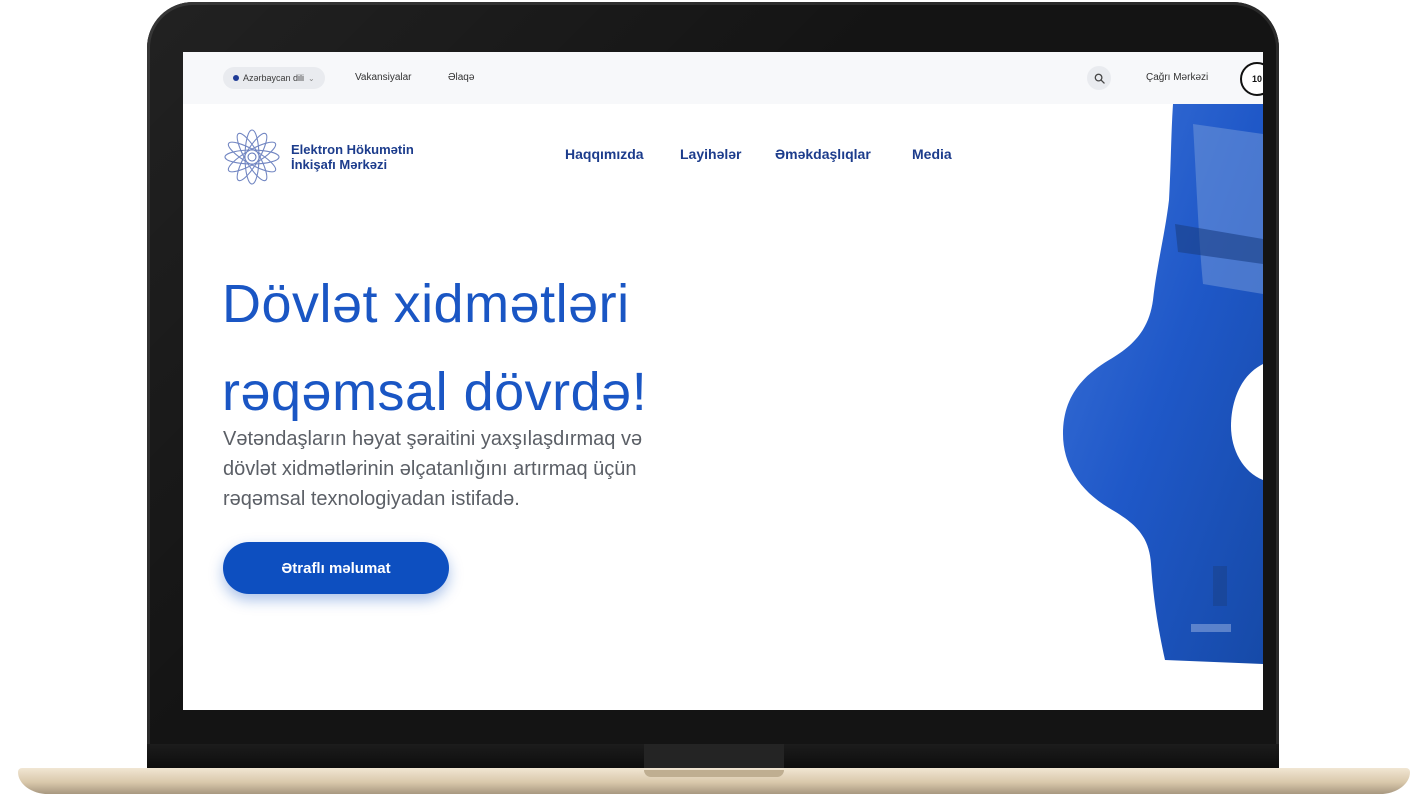 The image size is (1428, 799). What do you see at coordinates (352, 149) in the screenshot?
I see `brand-name-line1: Elektron Hökumətin` at bounding box center [352, 149].